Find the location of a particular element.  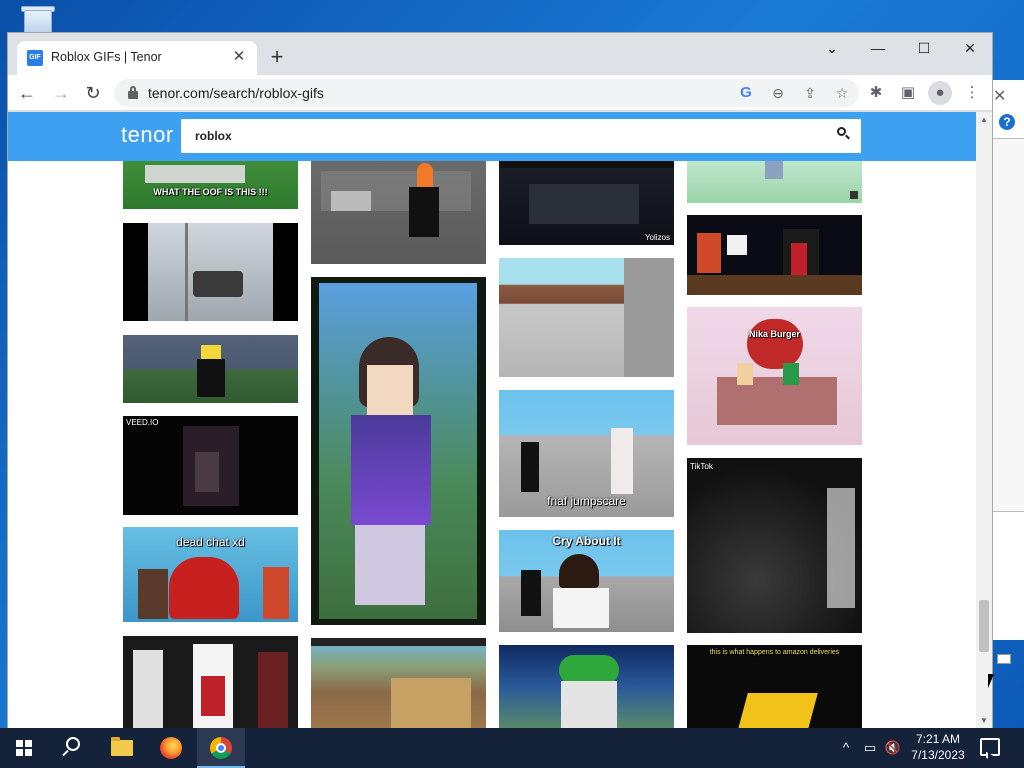

windows-logo-icon is located at coordinates (24, 748).